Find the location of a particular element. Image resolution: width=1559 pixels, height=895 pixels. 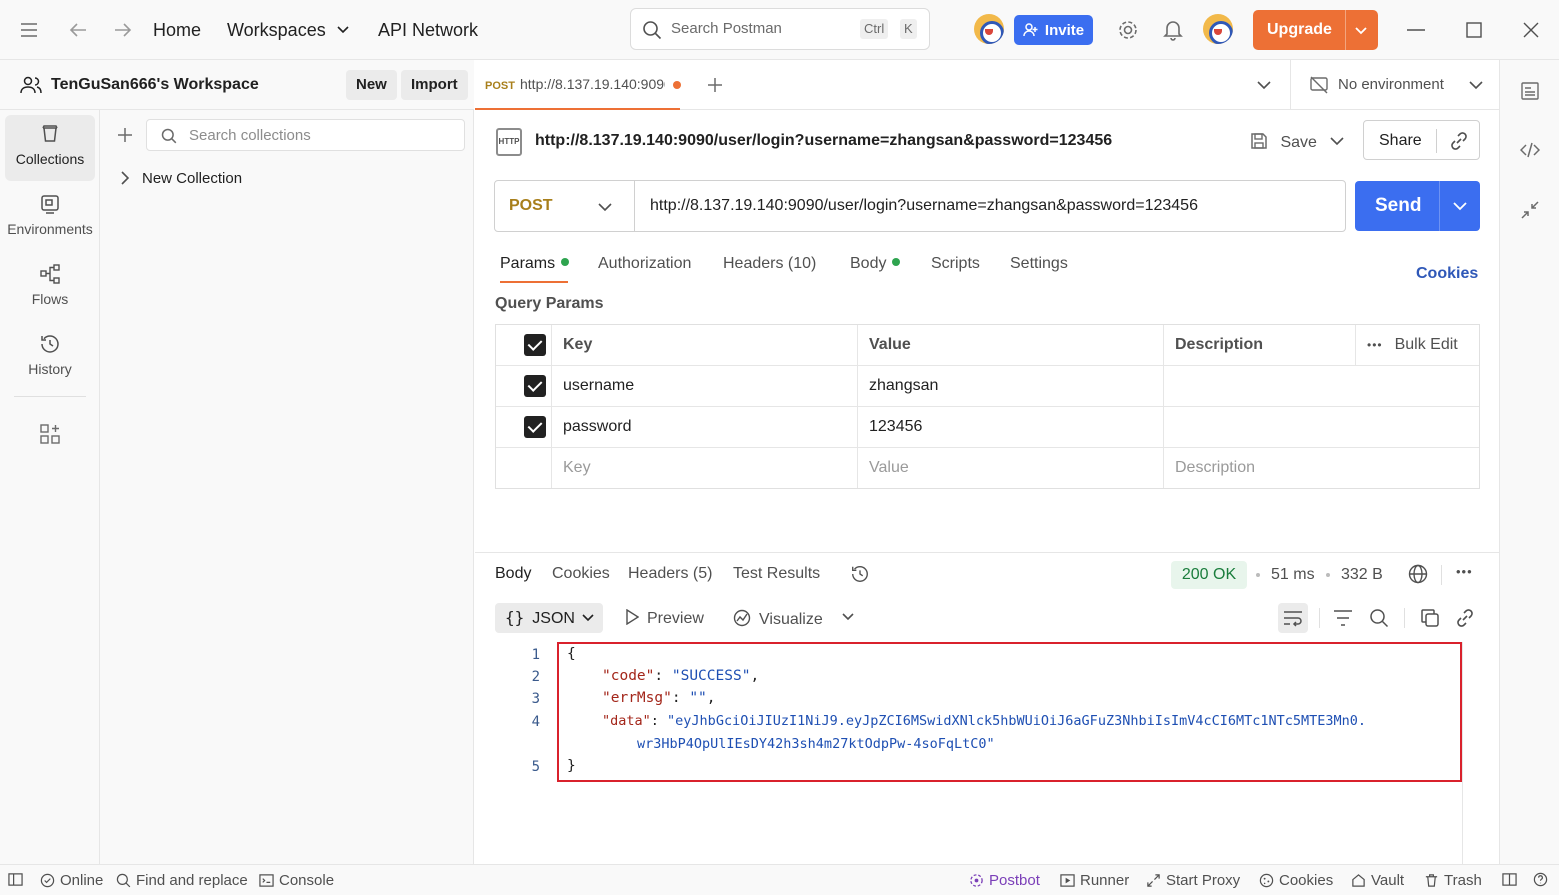

collapse-arrows-icon is located at coordinates (1530, 210).